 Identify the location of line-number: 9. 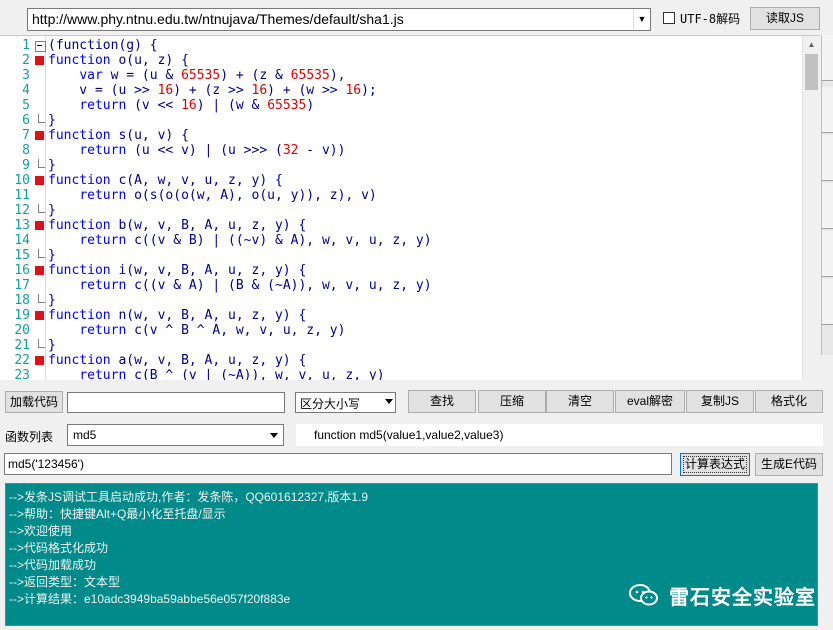
(26, 165).